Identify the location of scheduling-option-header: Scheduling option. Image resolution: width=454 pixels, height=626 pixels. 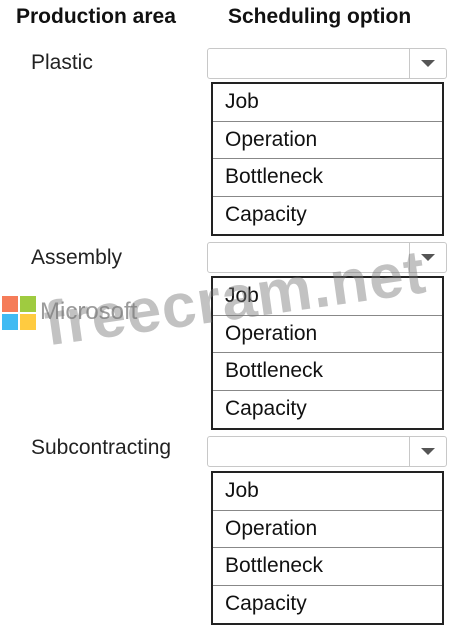
(320, 16).